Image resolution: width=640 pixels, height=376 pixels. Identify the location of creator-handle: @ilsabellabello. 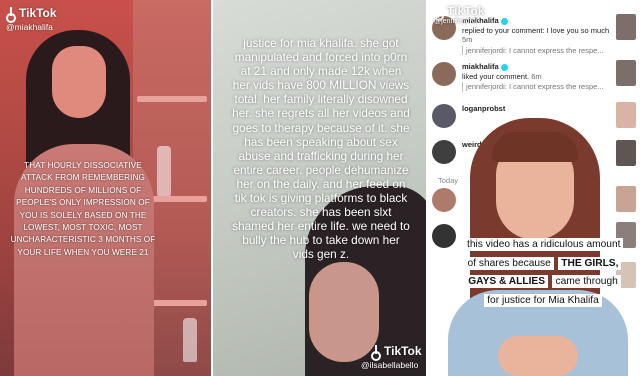
(389, 365).